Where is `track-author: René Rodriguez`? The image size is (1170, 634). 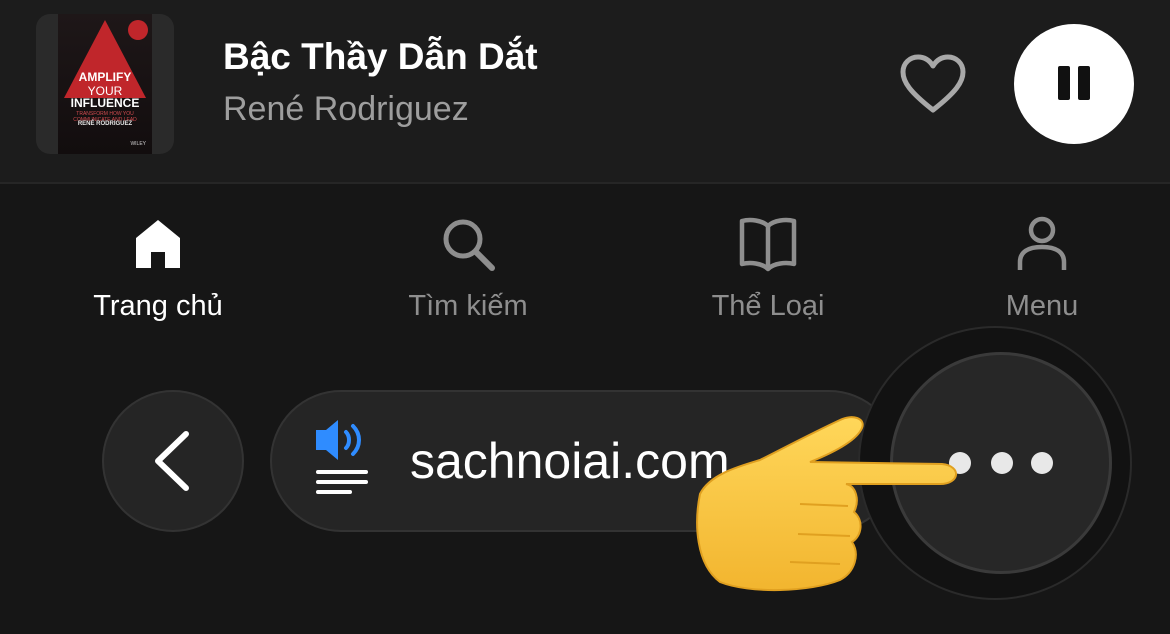
track-author: René Rodriguez is located at coordinates (346, 109).